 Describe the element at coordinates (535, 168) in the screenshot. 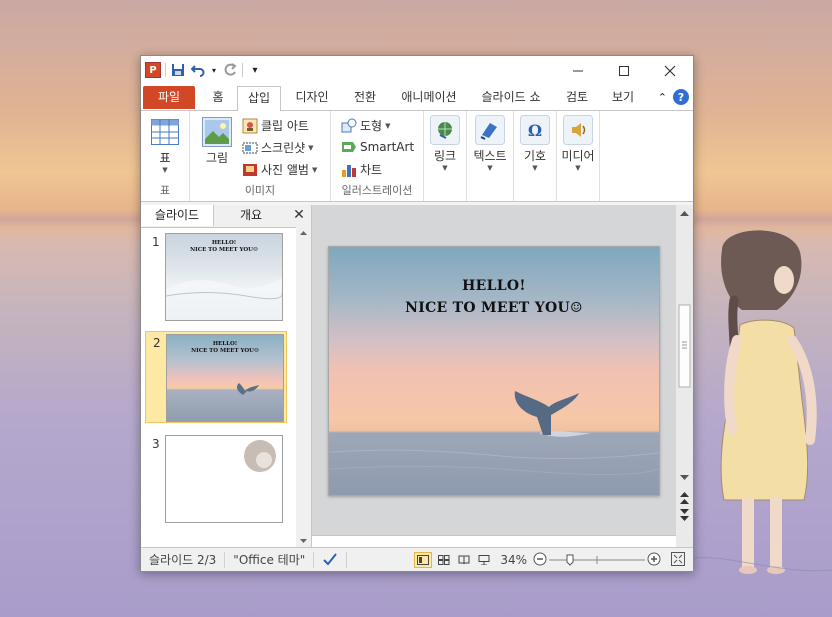

I see `symbols-dropdown-chevron-icon: ▼` at that location.